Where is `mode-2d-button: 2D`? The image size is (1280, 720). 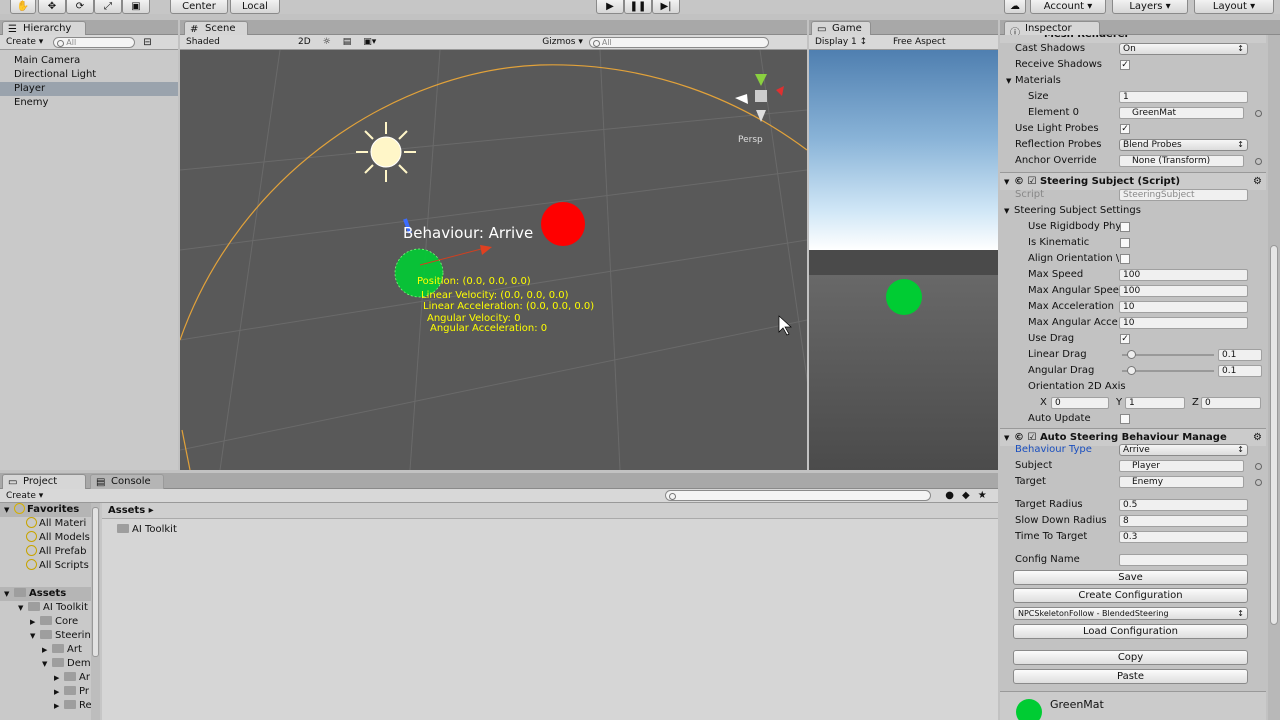
mode-2d-button: 2D is located at coordinates (304, 42).